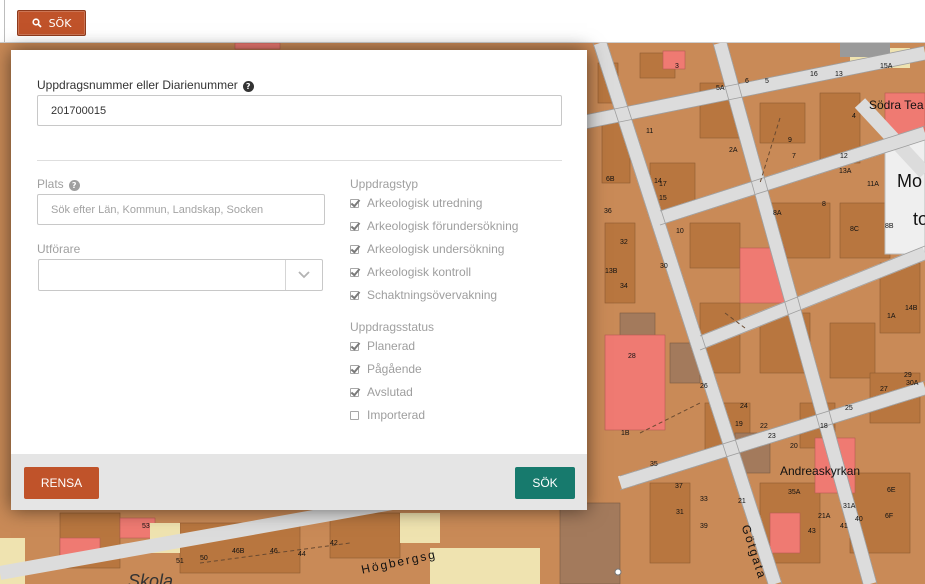 The width and height of the screenshot is (925, 584). I want to click on open-search-button: SÖK, so click(51, 23).